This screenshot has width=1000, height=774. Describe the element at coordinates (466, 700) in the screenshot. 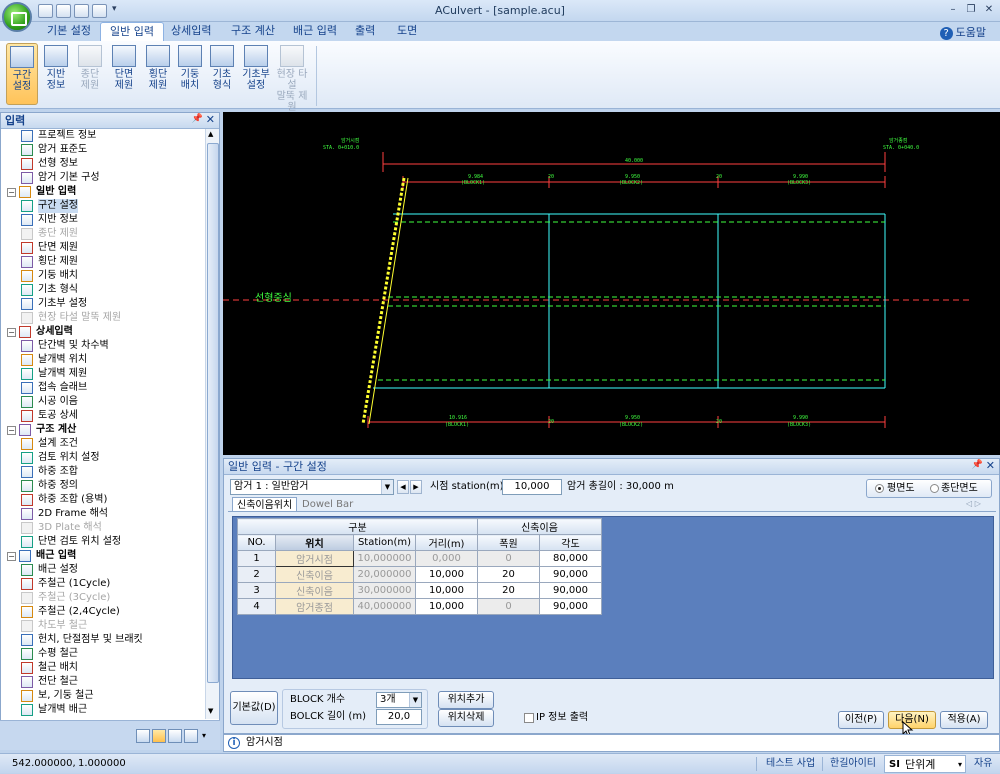

I see `add-position-button: 위치추가` at that location.